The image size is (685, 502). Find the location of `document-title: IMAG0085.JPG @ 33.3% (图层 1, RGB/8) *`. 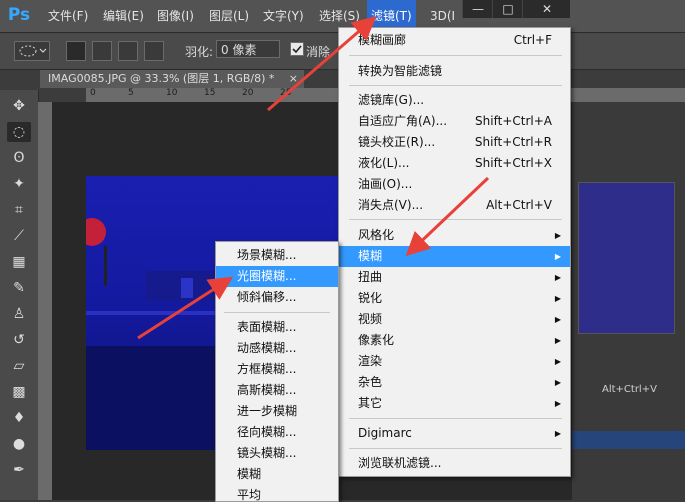

document-title: IMAG0085.JPG @ 33.3% (图层 1, RGB/8) * is located at coordinates (161, 78).